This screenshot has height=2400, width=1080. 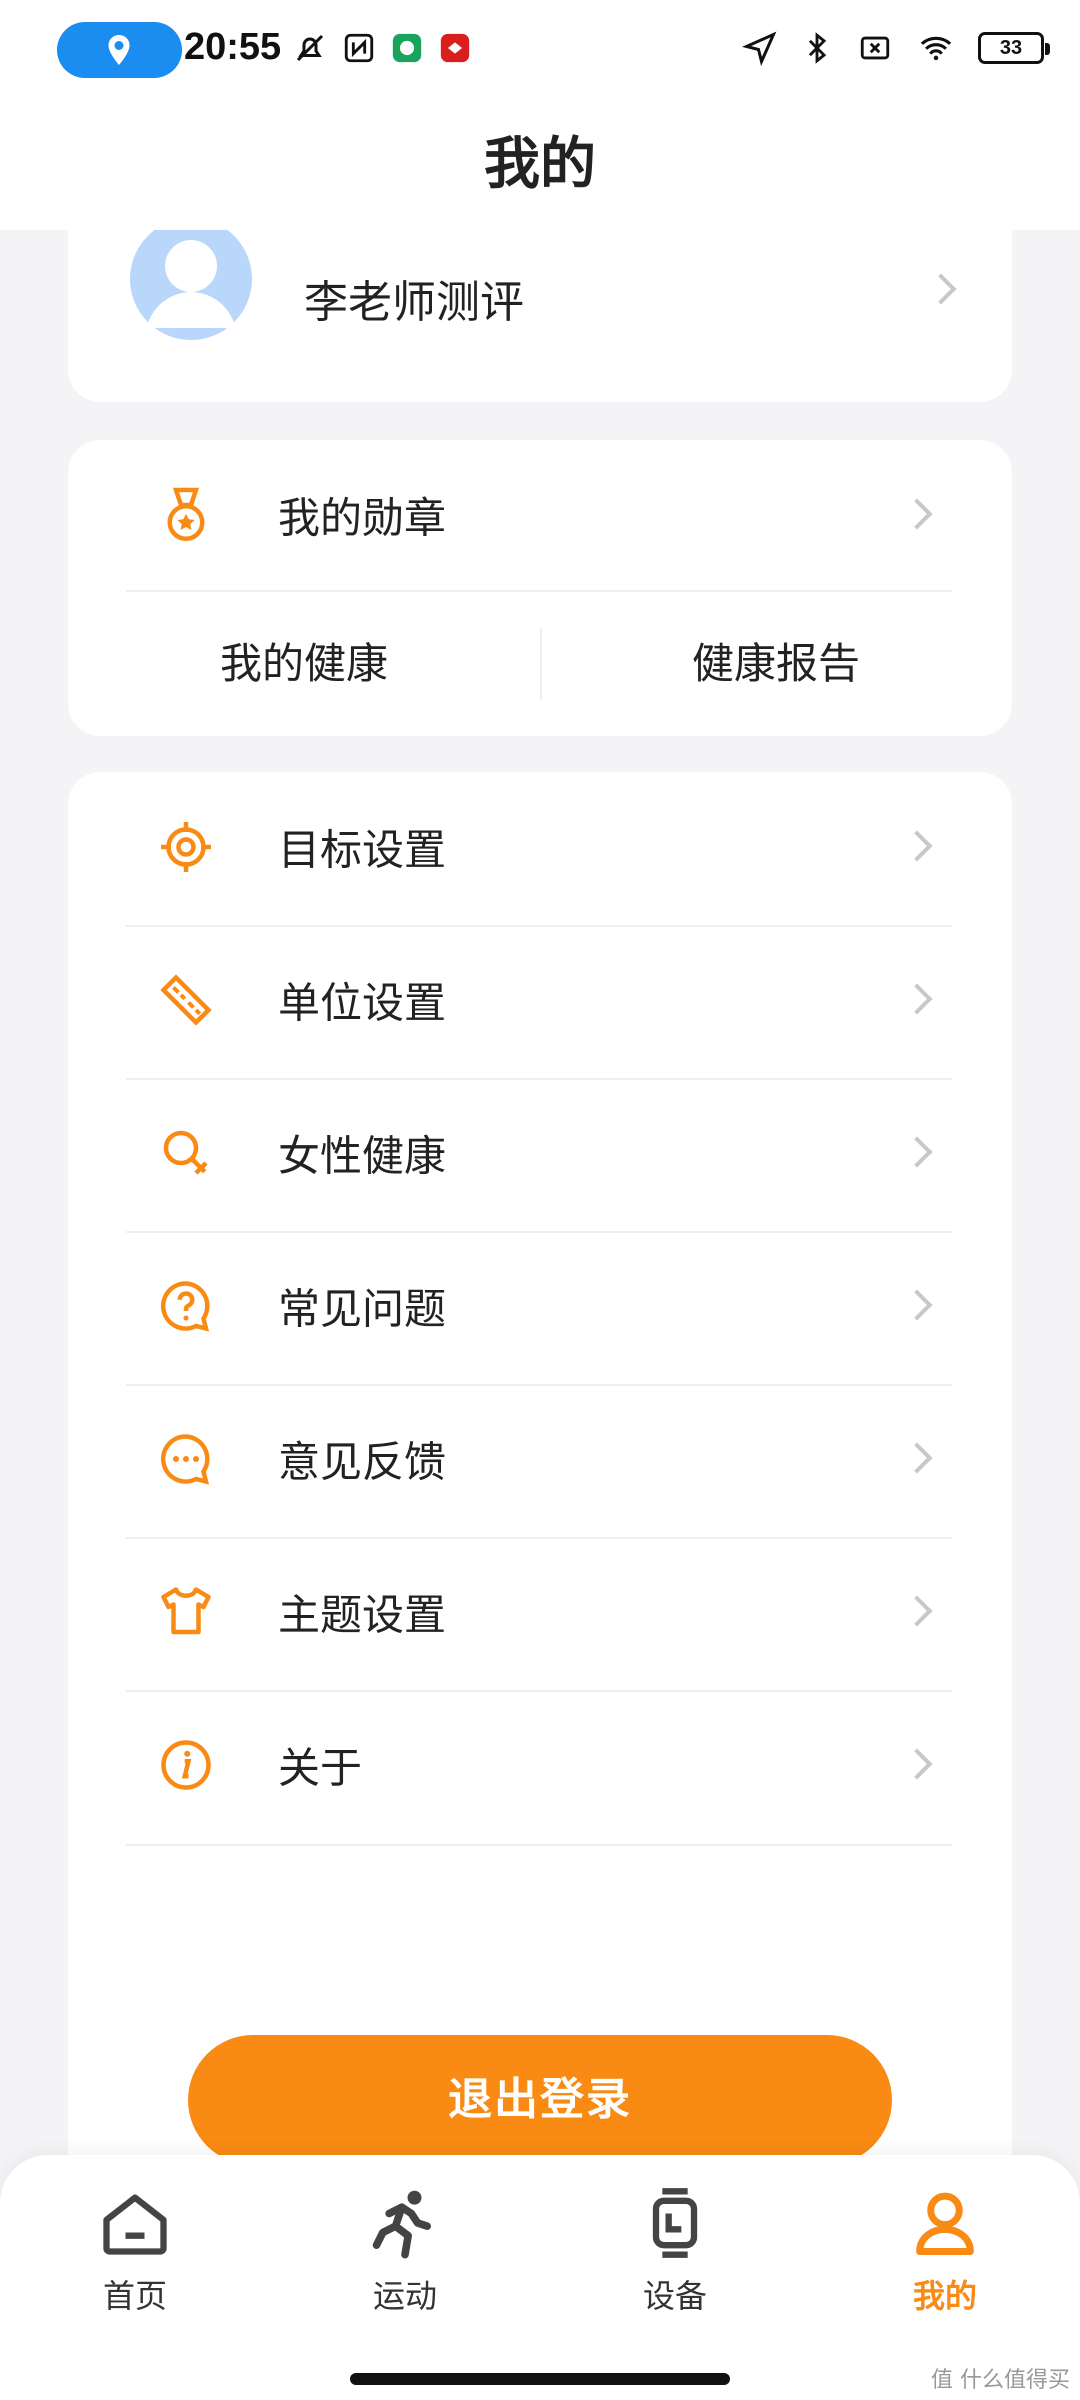 I want to click on health-report-button: 健康报告, so click(x=776, y=664).